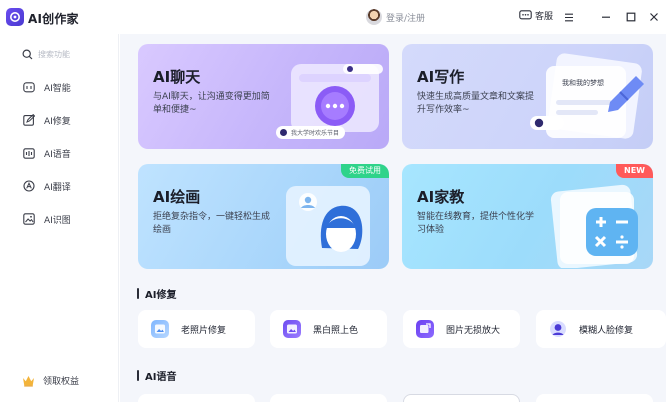 Image resolution: width=666 pixels, height=402 pixels. I want to click on chat-chip: 我大学时欢乐节目, so click(311, 132).